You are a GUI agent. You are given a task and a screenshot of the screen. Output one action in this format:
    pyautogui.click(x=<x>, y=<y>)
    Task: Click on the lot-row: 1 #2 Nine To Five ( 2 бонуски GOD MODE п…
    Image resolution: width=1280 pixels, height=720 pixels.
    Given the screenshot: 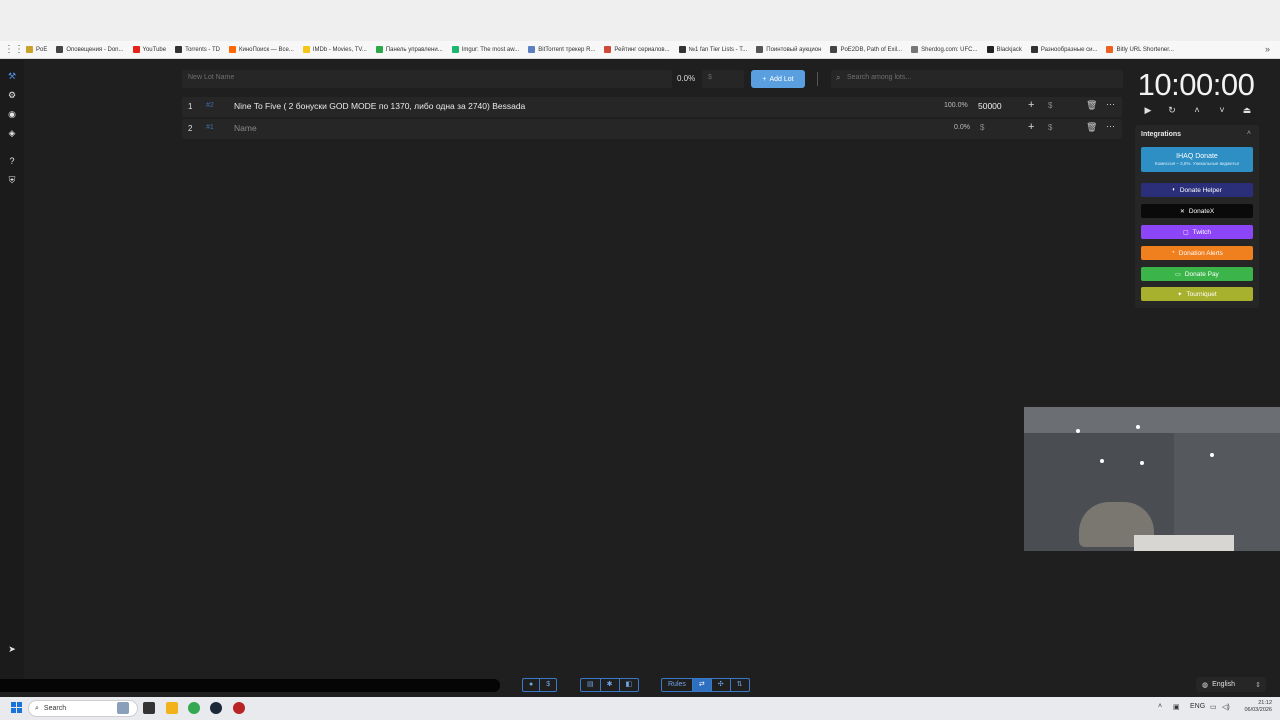 What is the action you would take?
    pyautogui.click(x=652, y=107)
    